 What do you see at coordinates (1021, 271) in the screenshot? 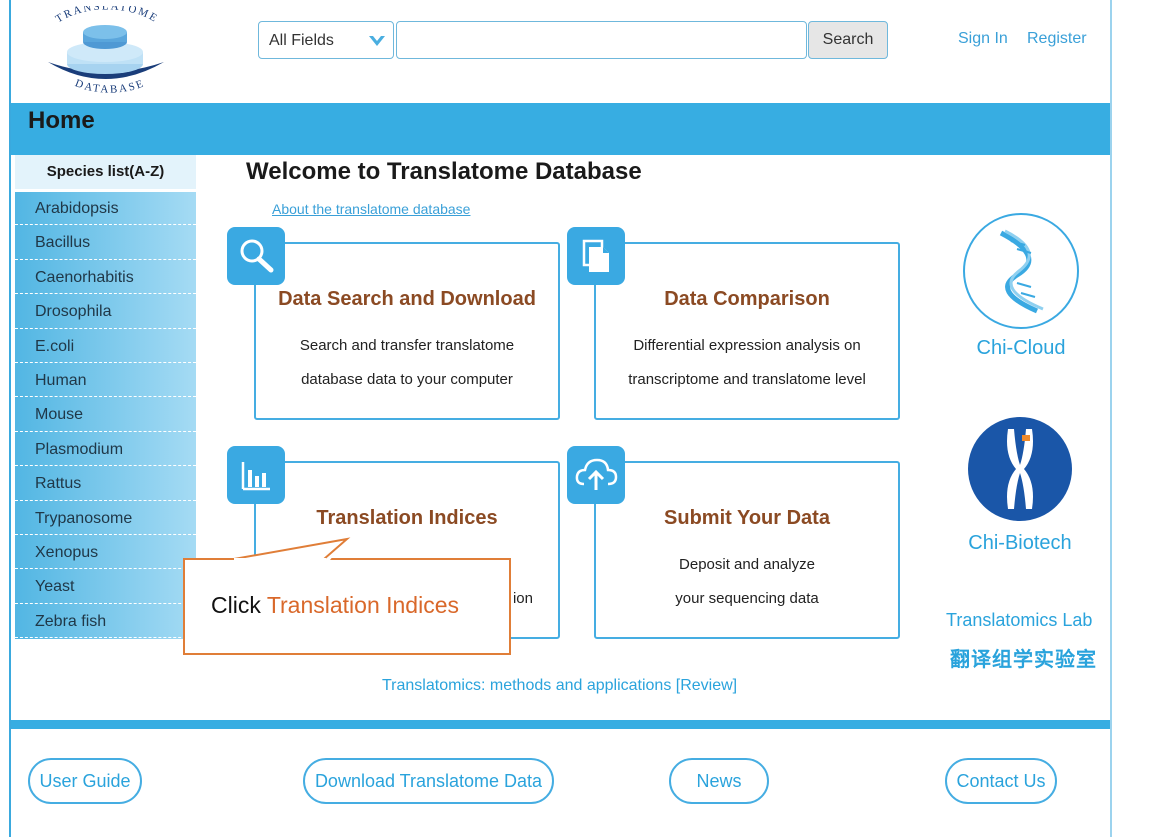
I see `chi-cloud-dna-icon` at bounding box center [1021, 271].